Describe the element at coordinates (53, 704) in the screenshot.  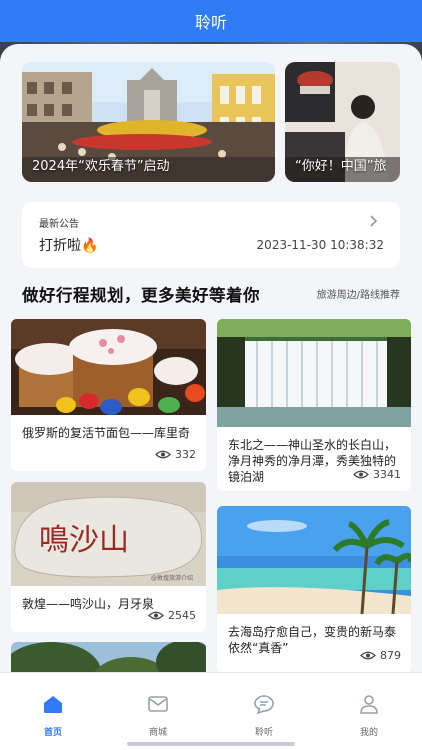
I see `home-icon` at that location.